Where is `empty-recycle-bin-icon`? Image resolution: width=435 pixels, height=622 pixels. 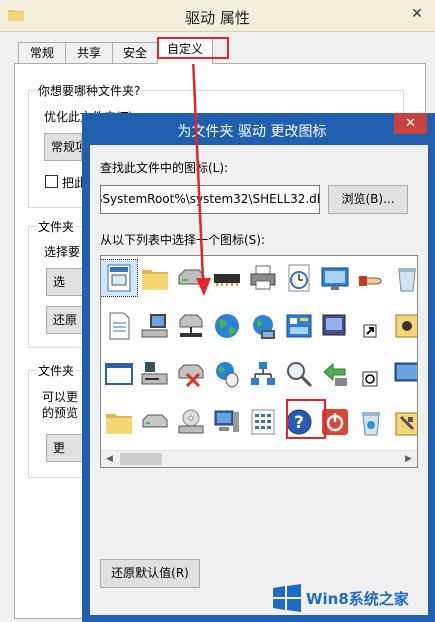 empty-recycle-bin-icon is located at coordinates (371, 424).